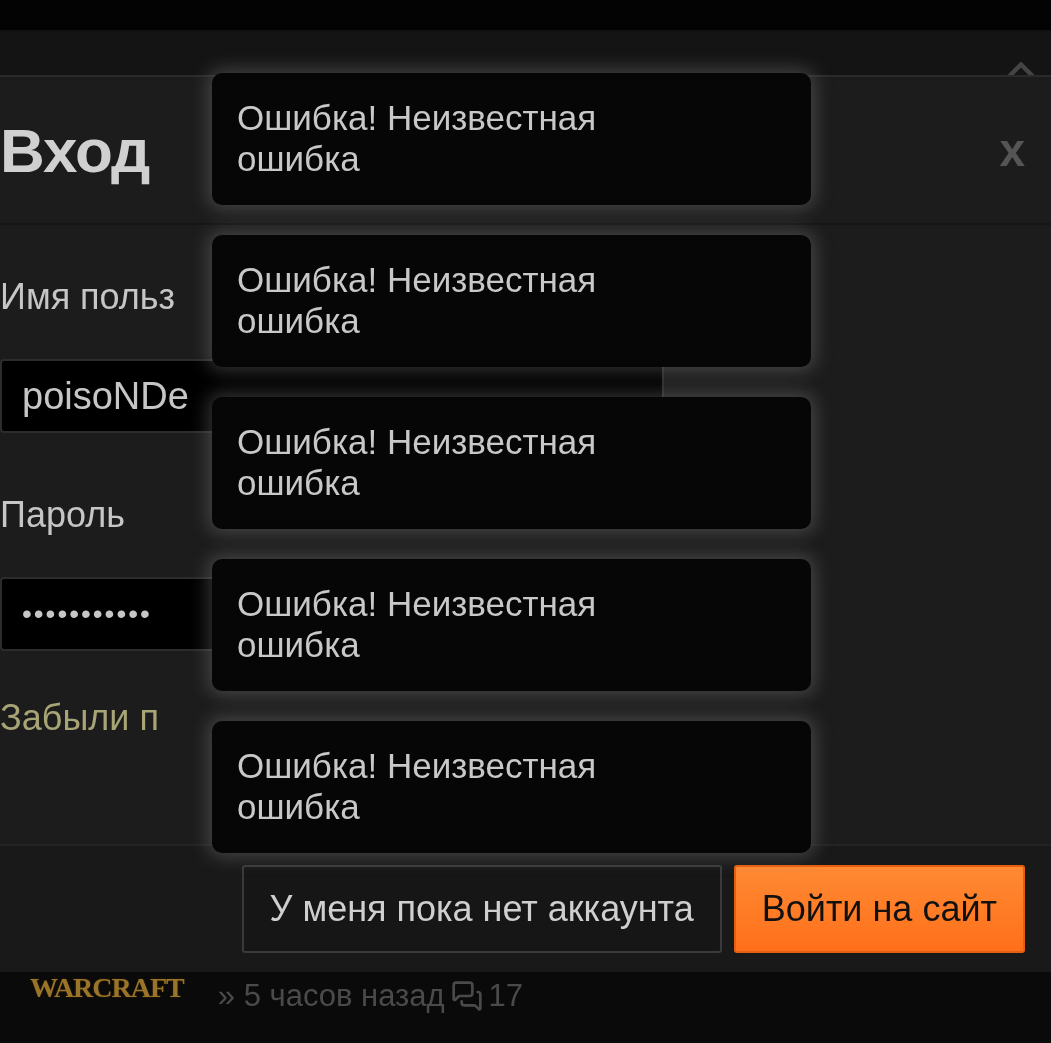 The width and height of the screenshot is (1051, 1043). What do you see at coordinates (79, 718) in the screenshot?
I see `forgot-password-link: Забыли п` at bounding box center [79, 718].